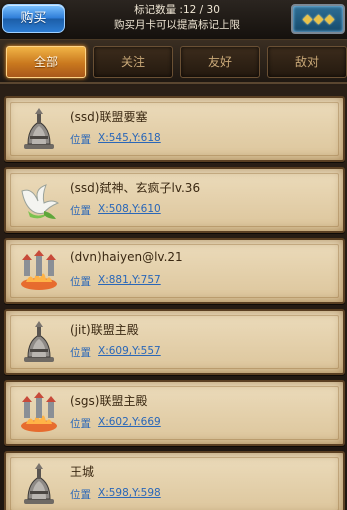 The width and height of the screenshot is (347, 510). I want to click on more-button, so click(318, 19).